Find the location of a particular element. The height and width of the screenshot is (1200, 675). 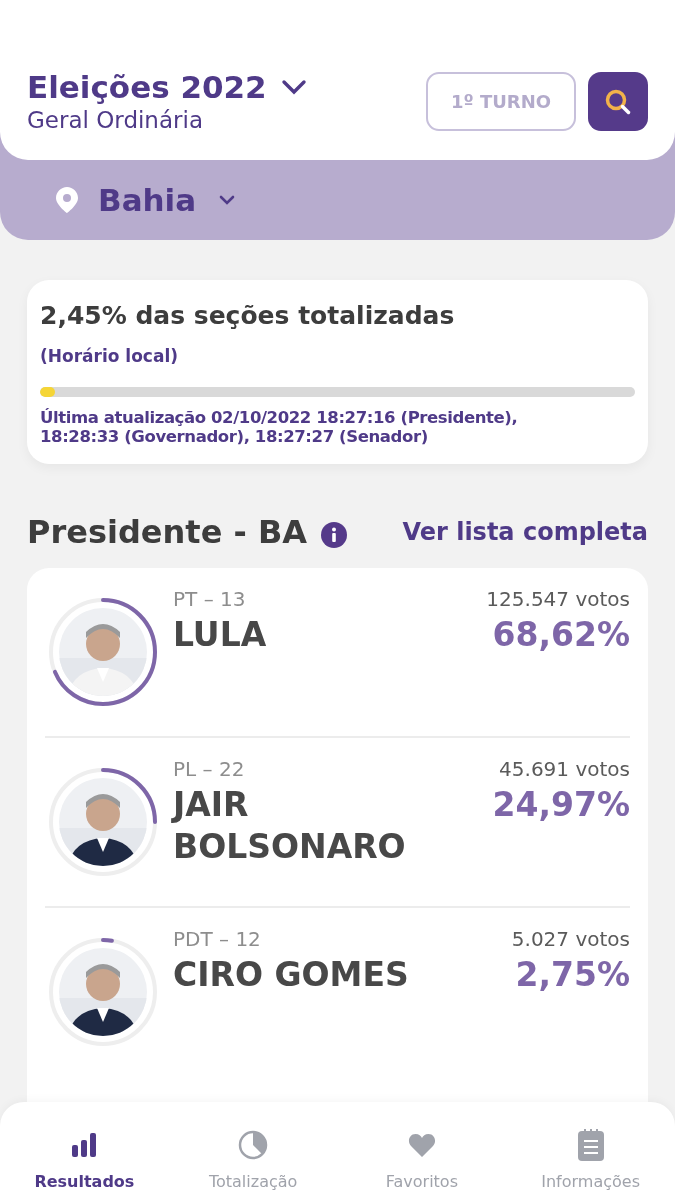

election-subtitle: Geral Ordinária is located at coordinates (115, 120).